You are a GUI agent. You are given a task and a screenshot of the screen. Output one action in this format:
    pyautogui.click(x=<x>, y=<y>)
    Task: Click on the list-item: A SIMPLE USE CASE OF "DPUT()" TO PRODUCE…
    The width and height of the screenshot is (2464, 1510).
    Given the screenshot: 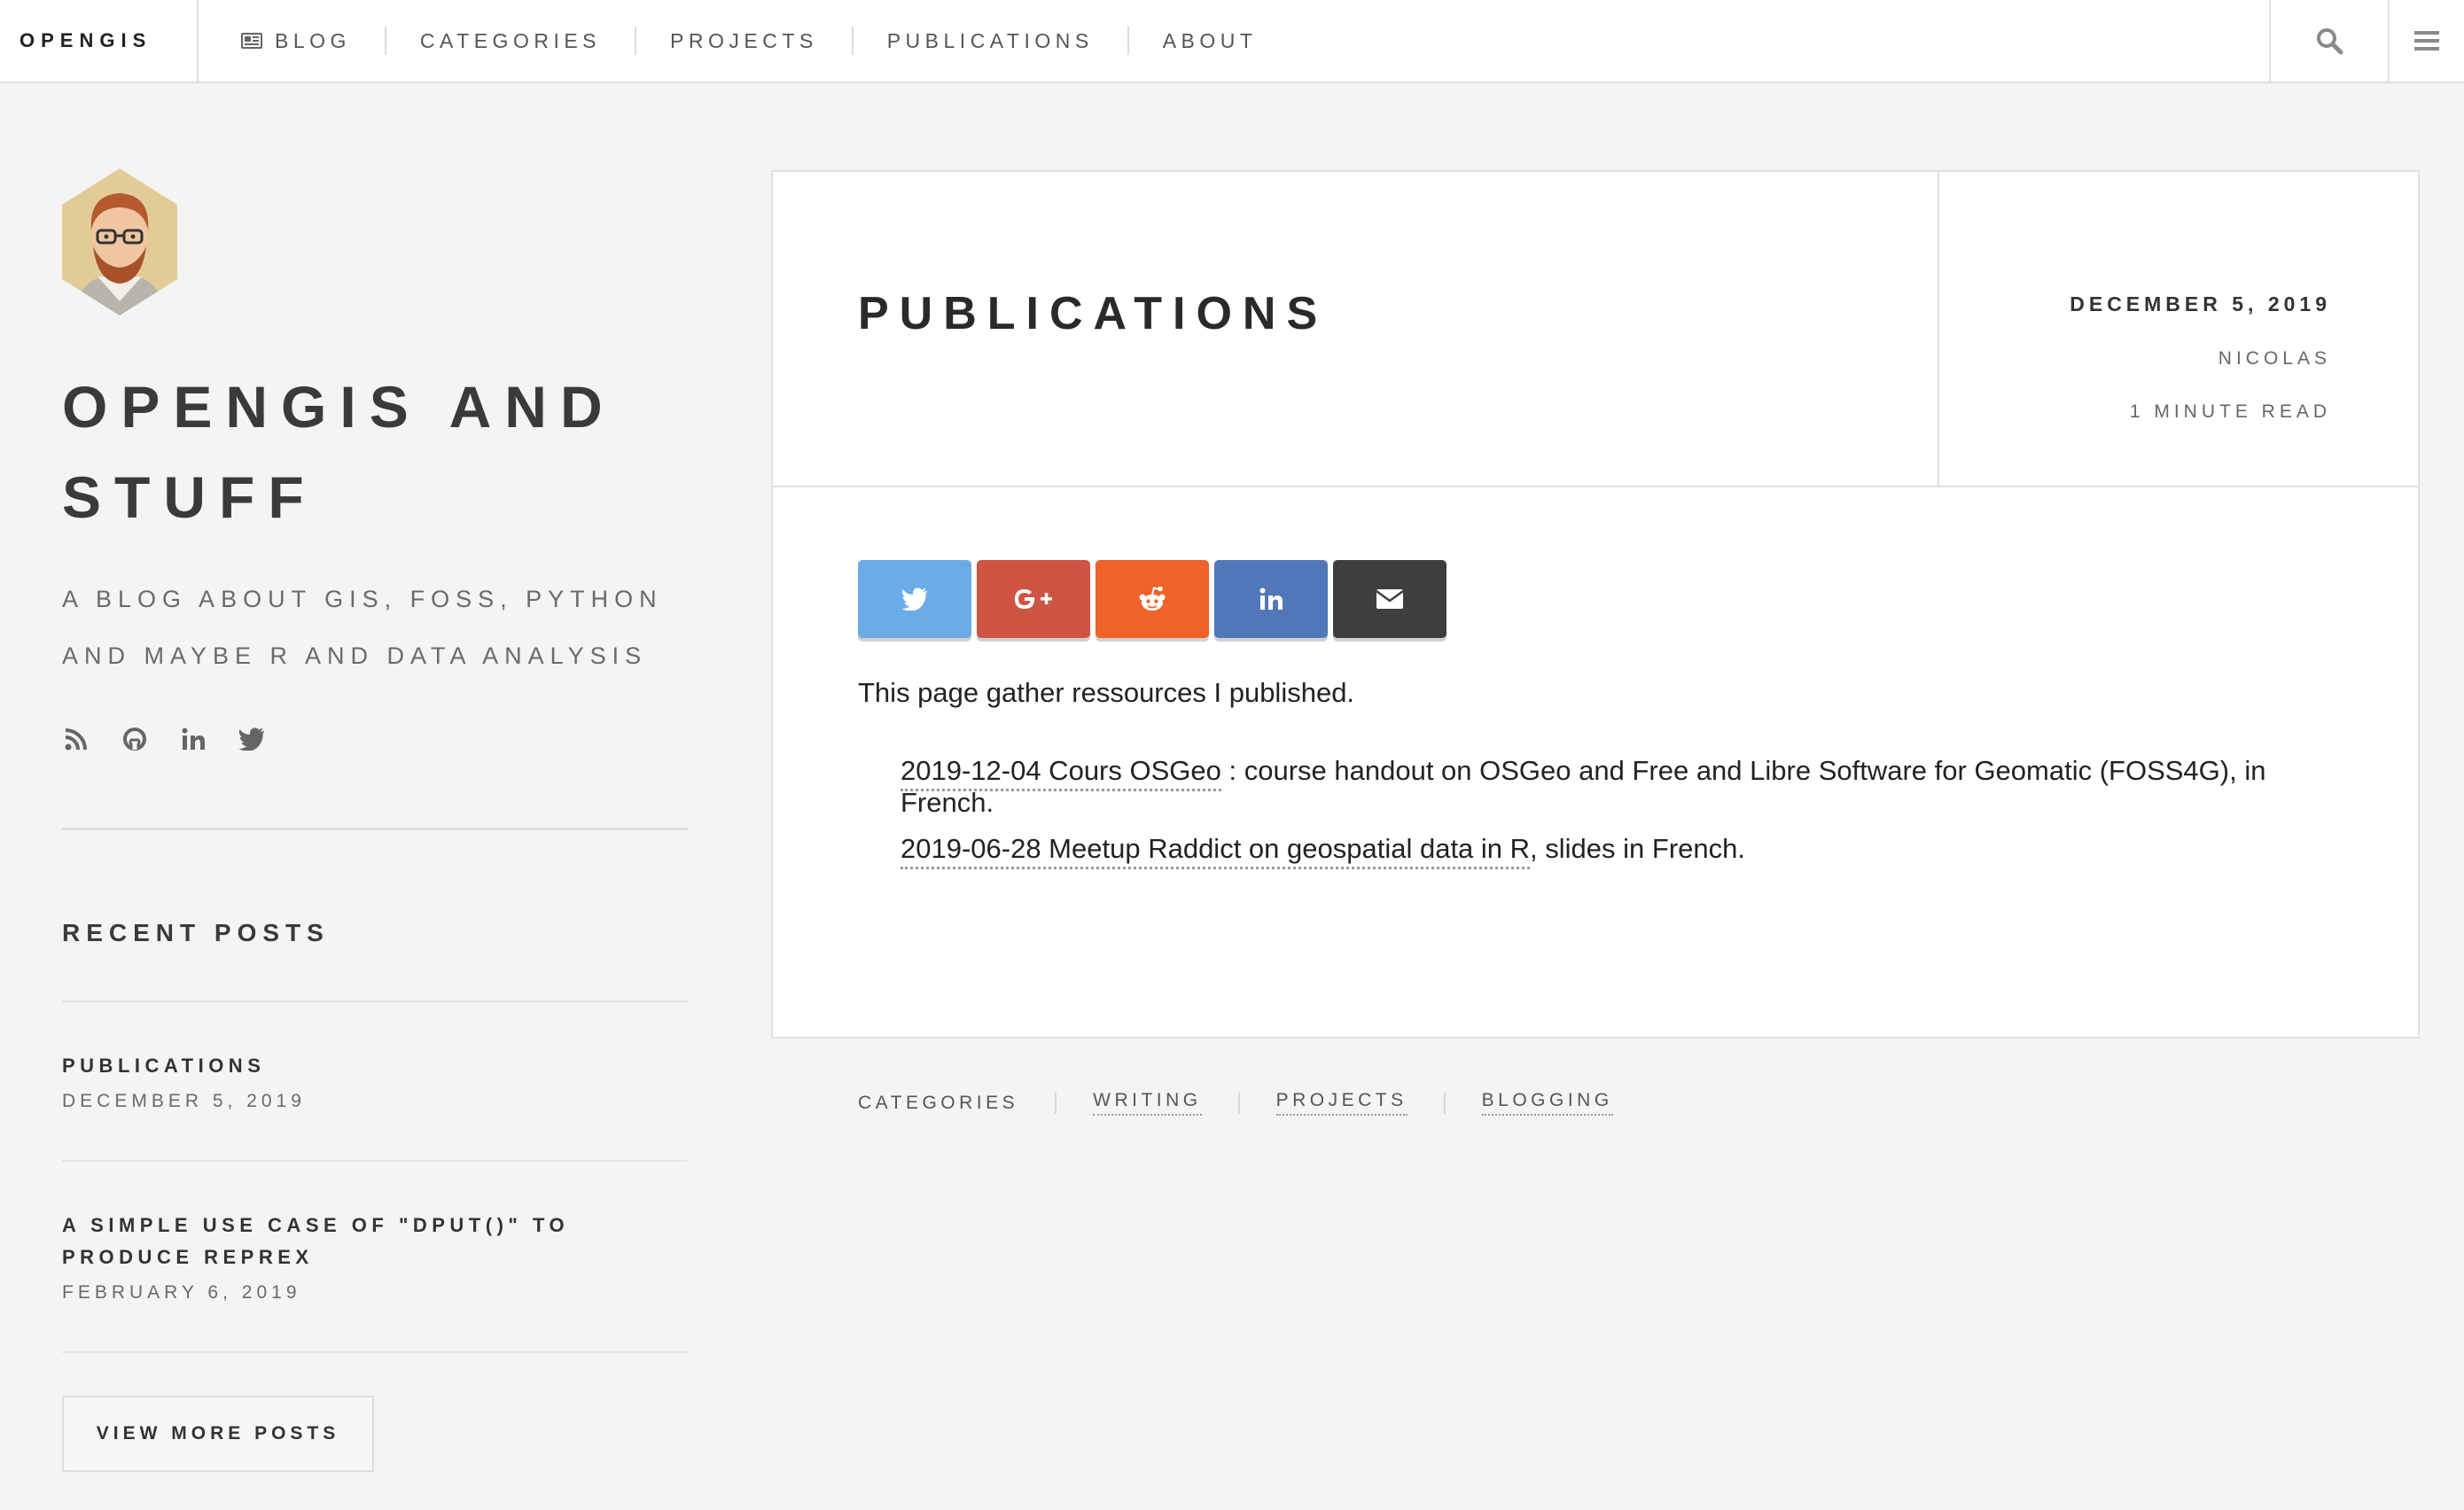 What is the action you would take?
    pyautogui.click(x=375, y=1255)
    